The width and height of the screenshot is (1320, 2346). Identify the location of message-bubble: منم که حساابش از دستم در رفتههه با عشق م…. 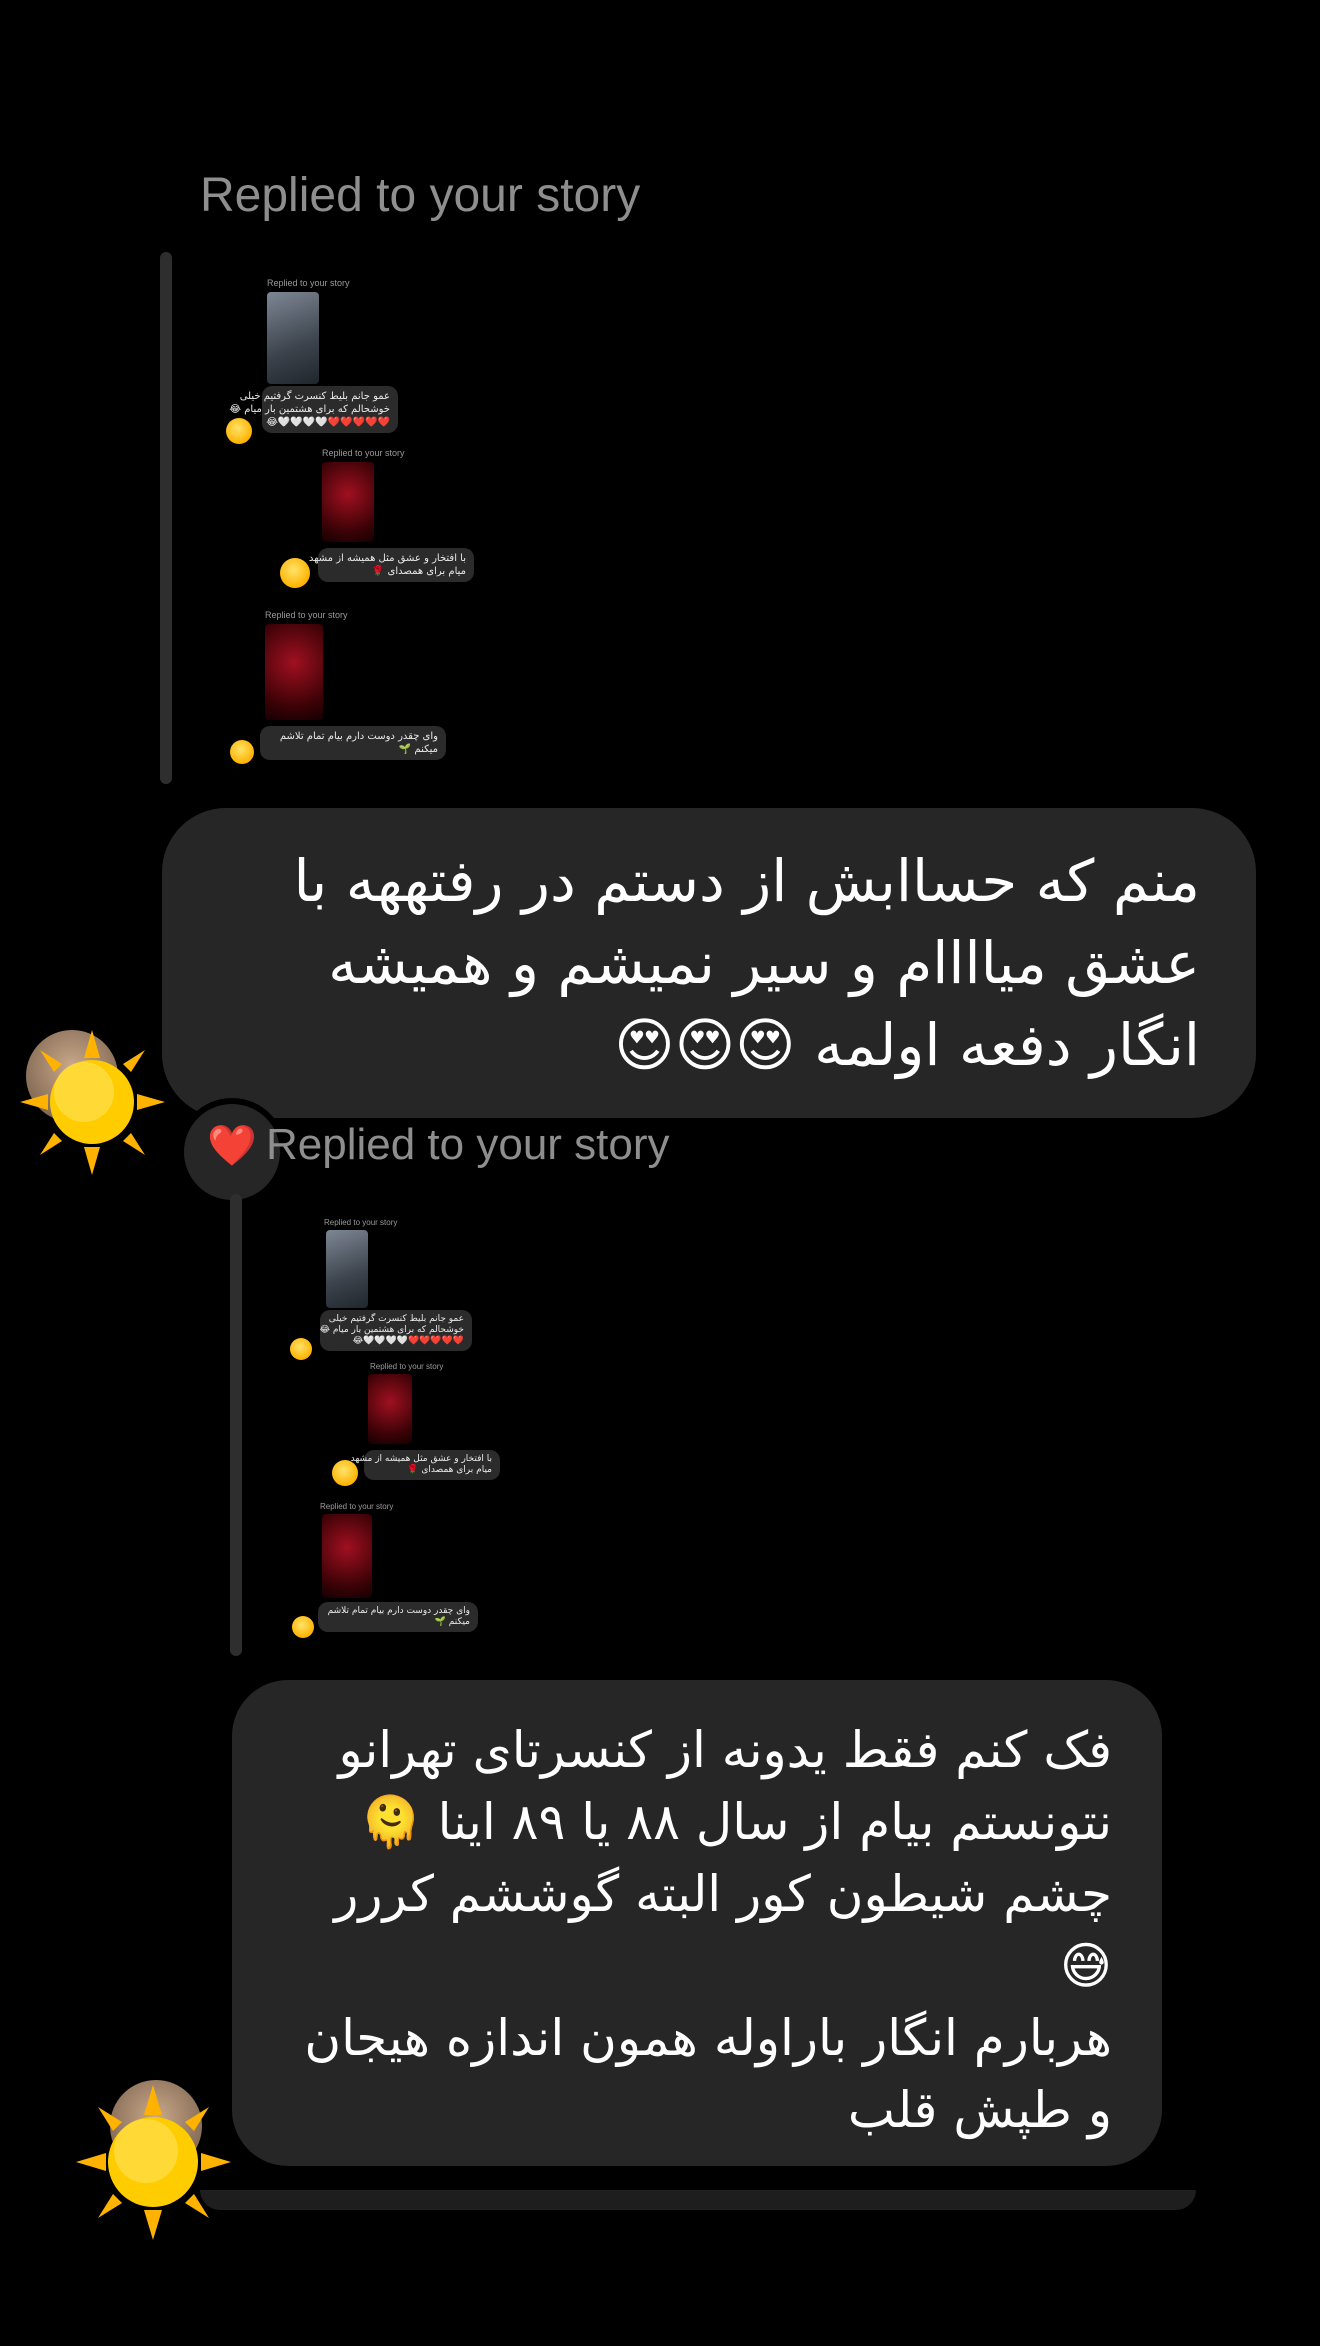
(709, 963).